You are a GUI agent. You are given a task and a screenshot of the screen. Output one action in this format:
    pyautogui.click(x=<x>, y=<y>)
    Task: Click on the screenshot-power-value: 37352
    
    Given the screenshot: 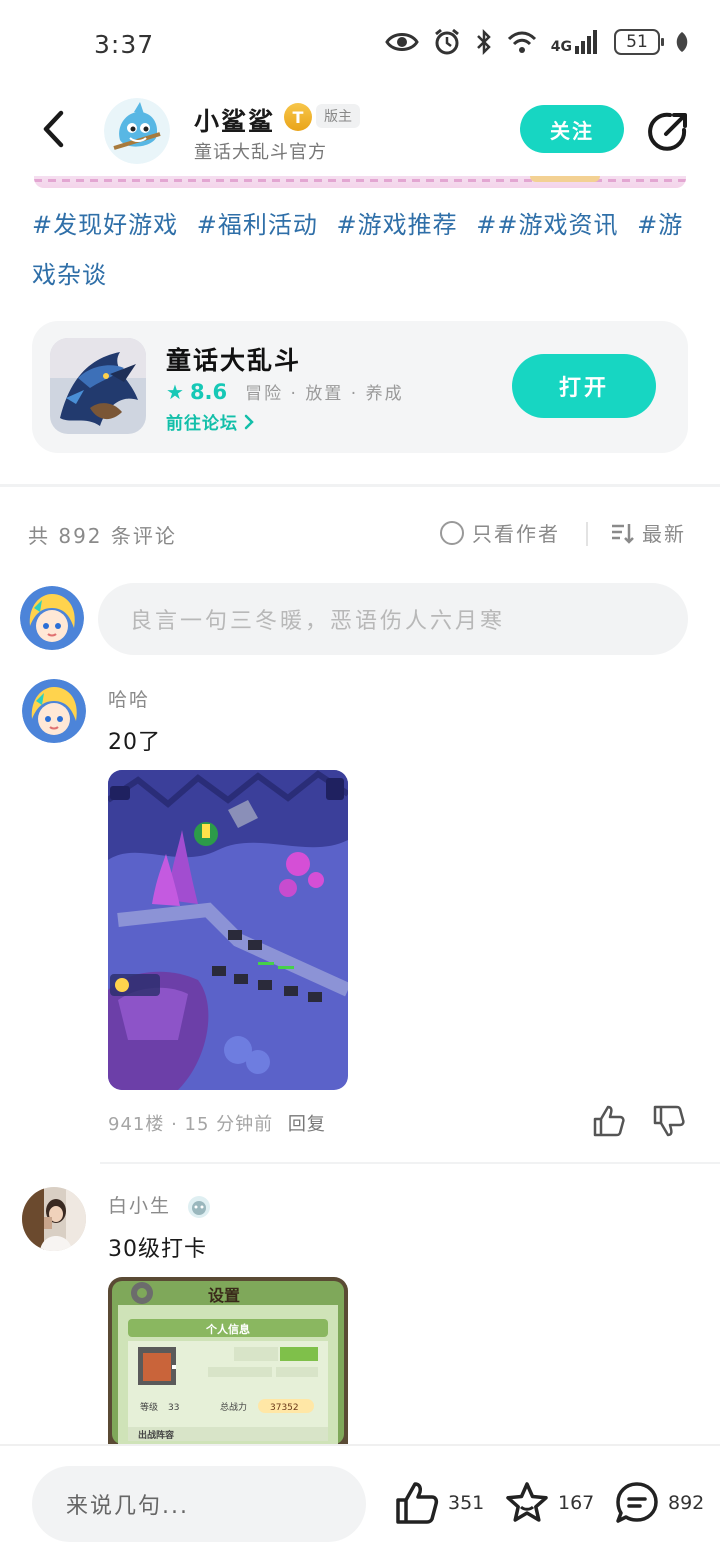 What is the action you would take?
    pyautogui.click(x=284, y=1408)
    